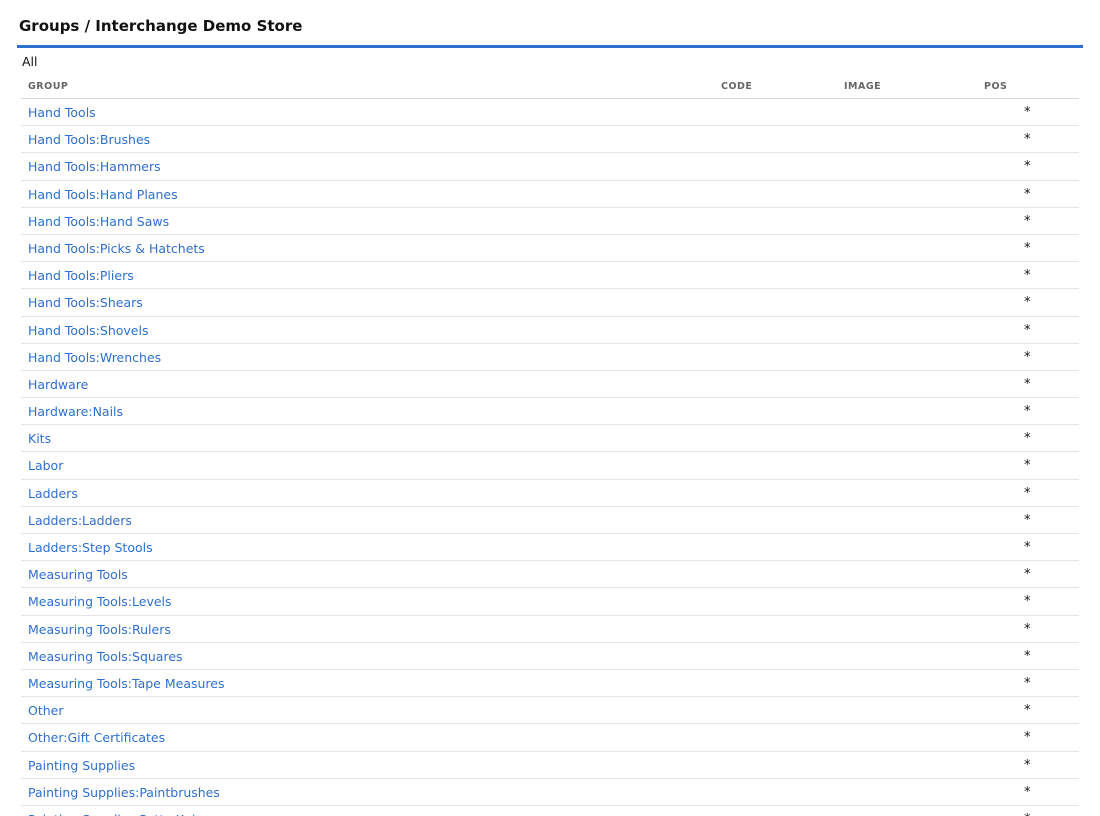 The height and width of the screenshot is (816, 1100). What do you see at coordinates (30, 61) in the screenshot?
I see `filter-all-link: All` at bounding box center [30, 61].